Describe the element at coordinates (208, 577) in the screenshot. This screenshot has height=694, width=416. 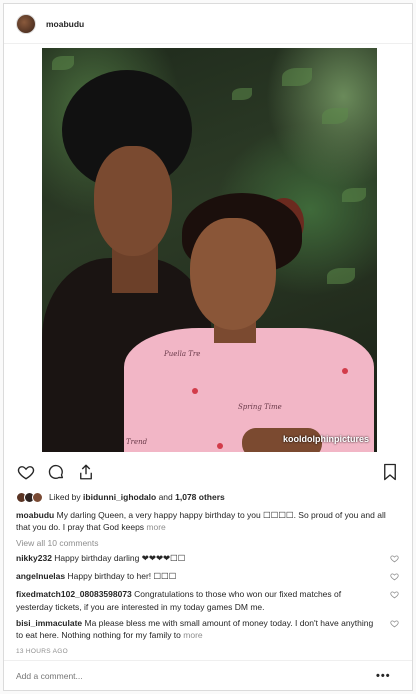
I see `comment-item: angelnuelas Happy birthday to her! ☐☐☐` at that location.